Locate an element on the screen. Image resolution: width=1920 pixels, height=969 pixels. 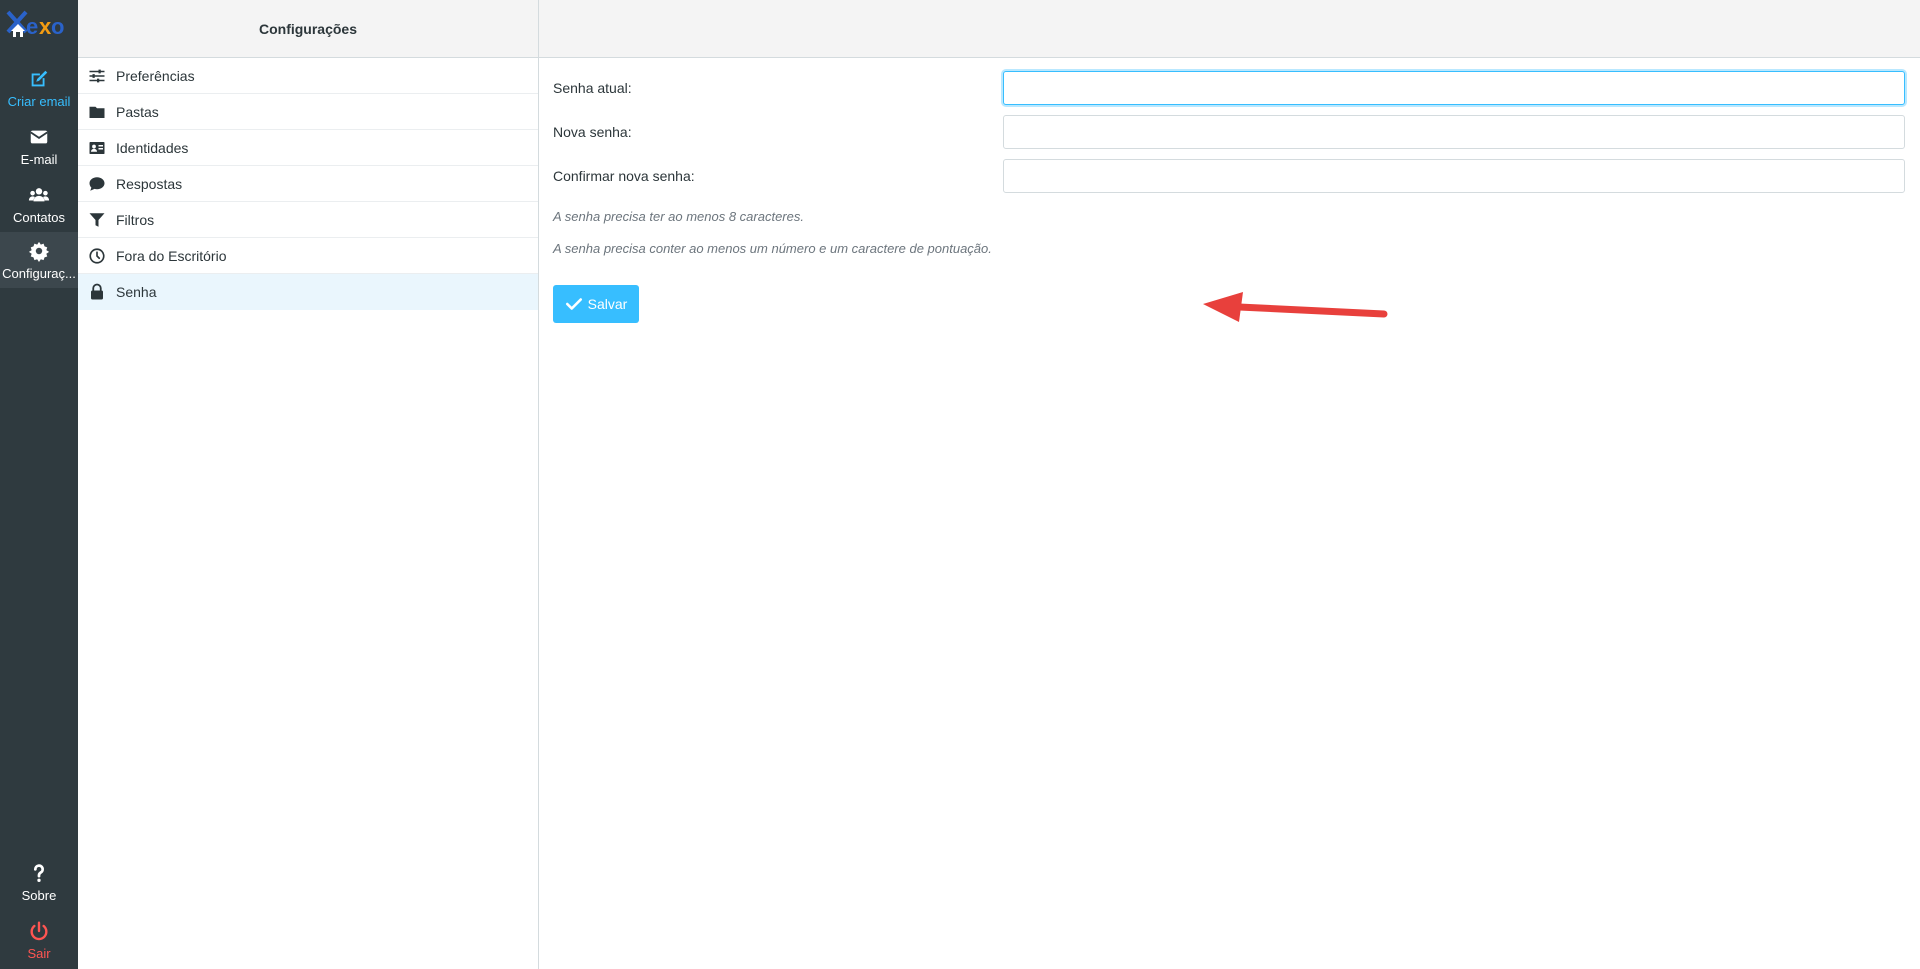
rail-contacts-button: Contatos is located at coordinates (39, 204).